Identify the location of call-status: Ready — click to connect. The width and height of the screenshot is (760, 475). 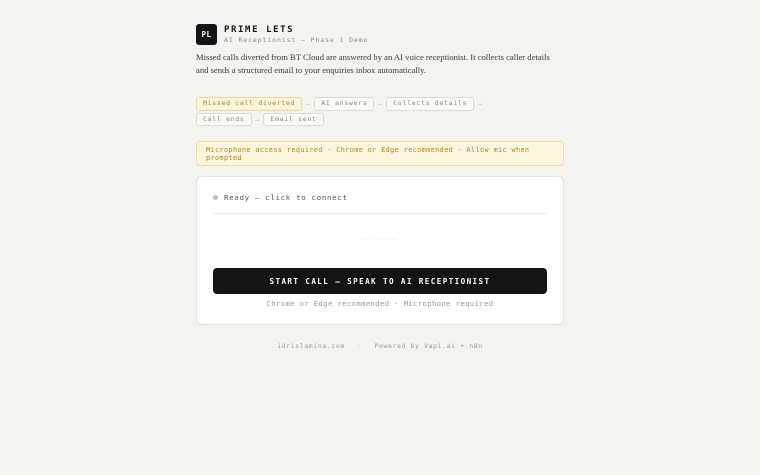
(280, 197).